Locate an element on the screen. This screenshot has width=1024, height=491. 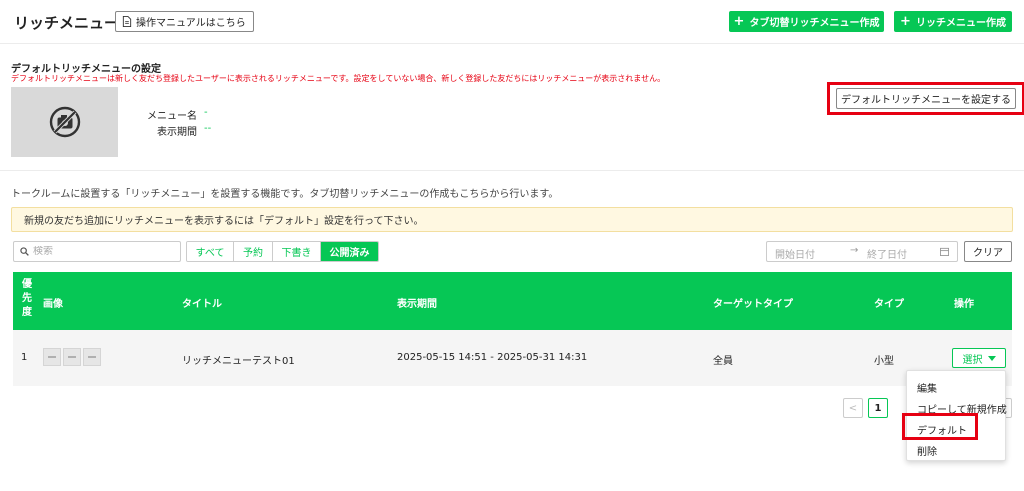
search-box is located at coordinates (97, 251).